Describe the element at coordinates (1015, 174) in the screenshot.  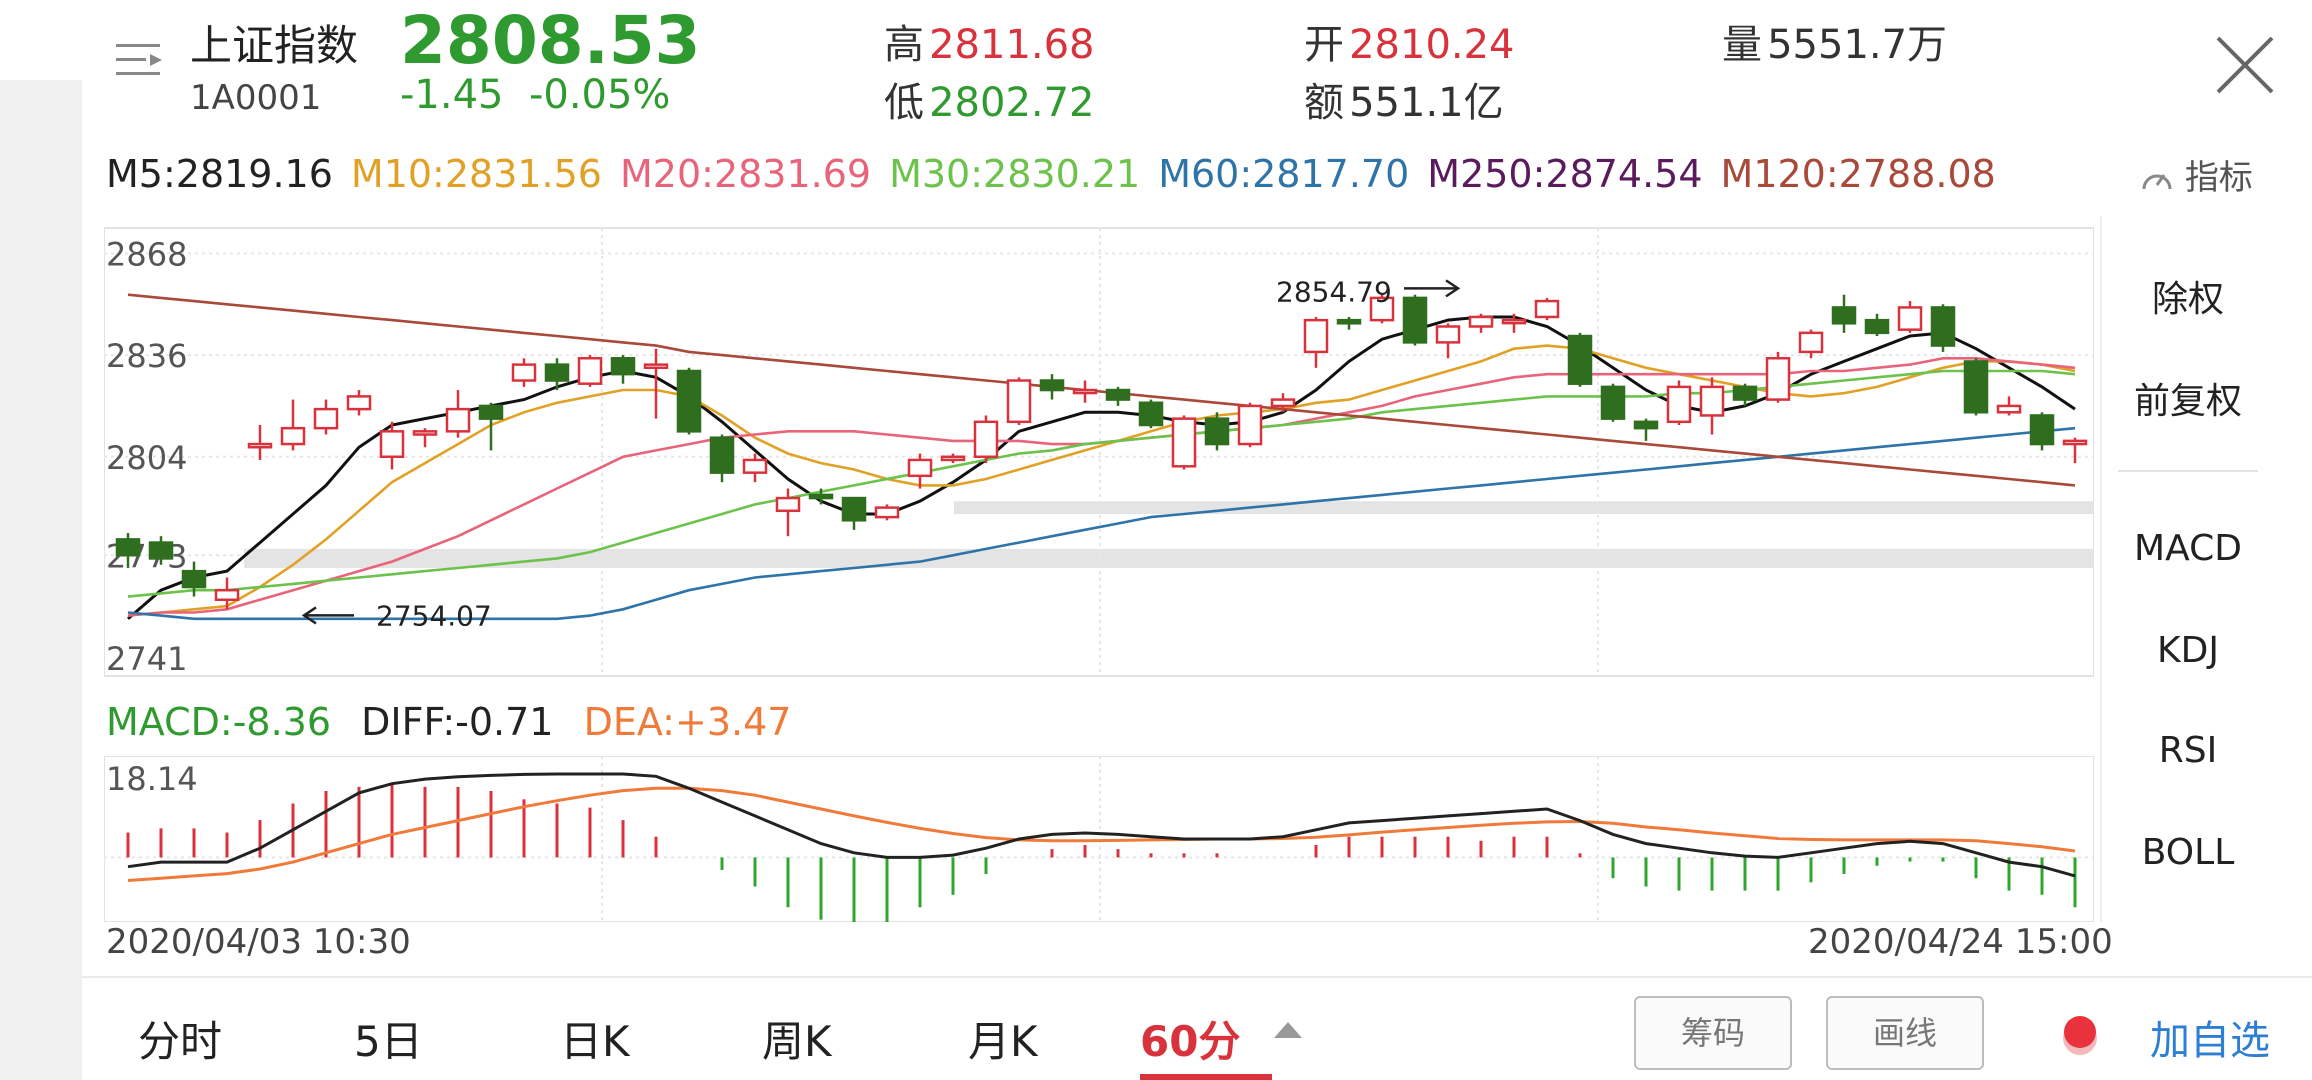
I see `ma-legend-item: M30:2830.21` at that location.